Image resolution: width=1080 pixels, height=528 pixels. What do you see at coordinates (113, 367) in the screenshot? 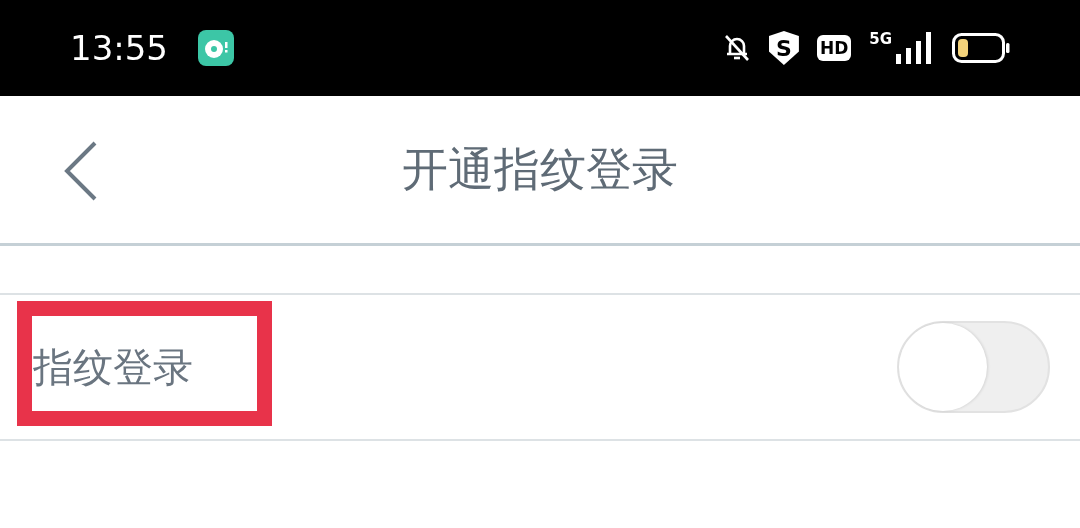
I see `setting-label: 指纹登录` at bounding box center [113, 367].